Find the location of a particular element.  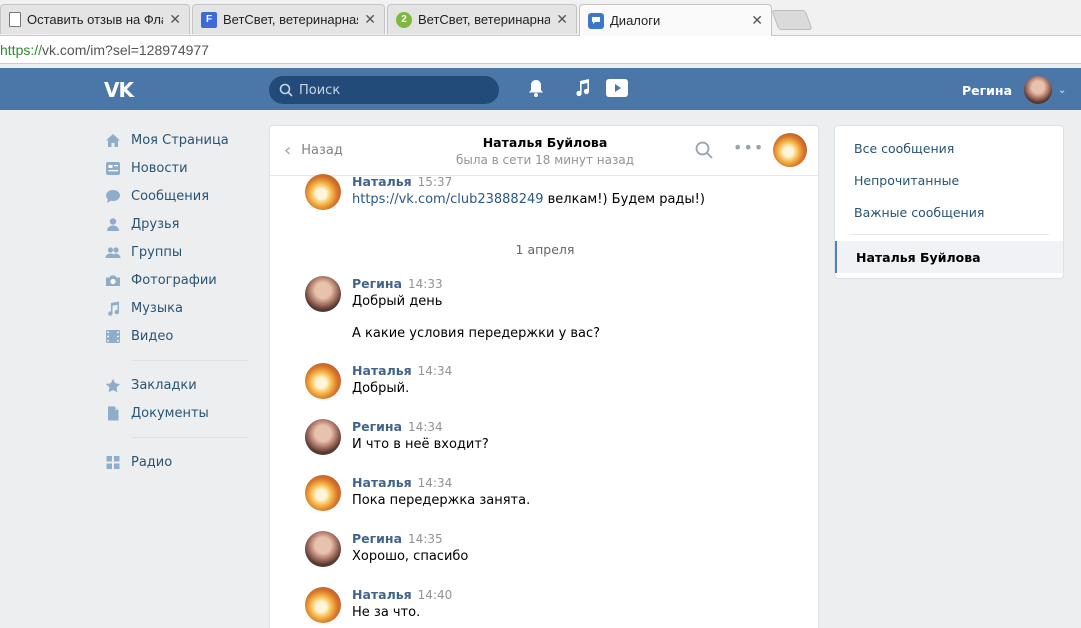

tab-title: Диалоги is located at coordinates (635, 20).